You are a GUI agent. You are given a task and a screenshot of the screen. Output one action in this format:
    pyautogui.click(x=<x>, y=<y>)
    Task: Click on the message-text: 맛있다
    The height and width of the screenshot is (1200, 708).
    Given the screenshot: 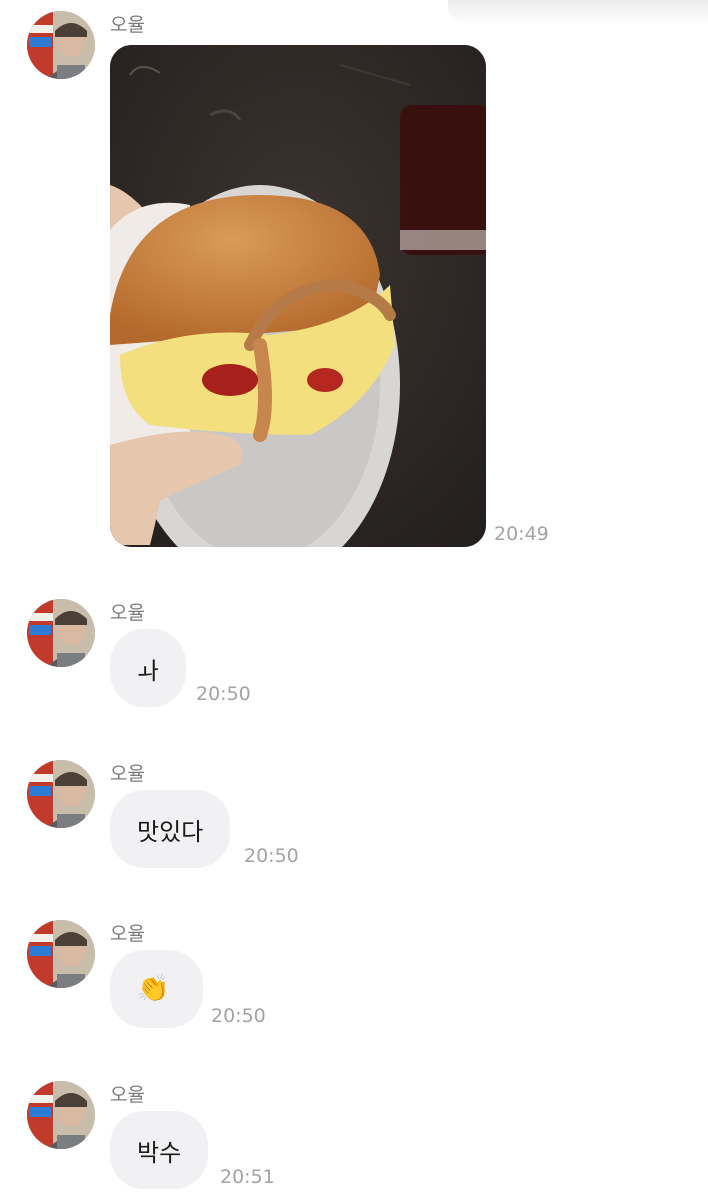 What is the action you would take?
    pyautogui.click(x=170, y=831)
    